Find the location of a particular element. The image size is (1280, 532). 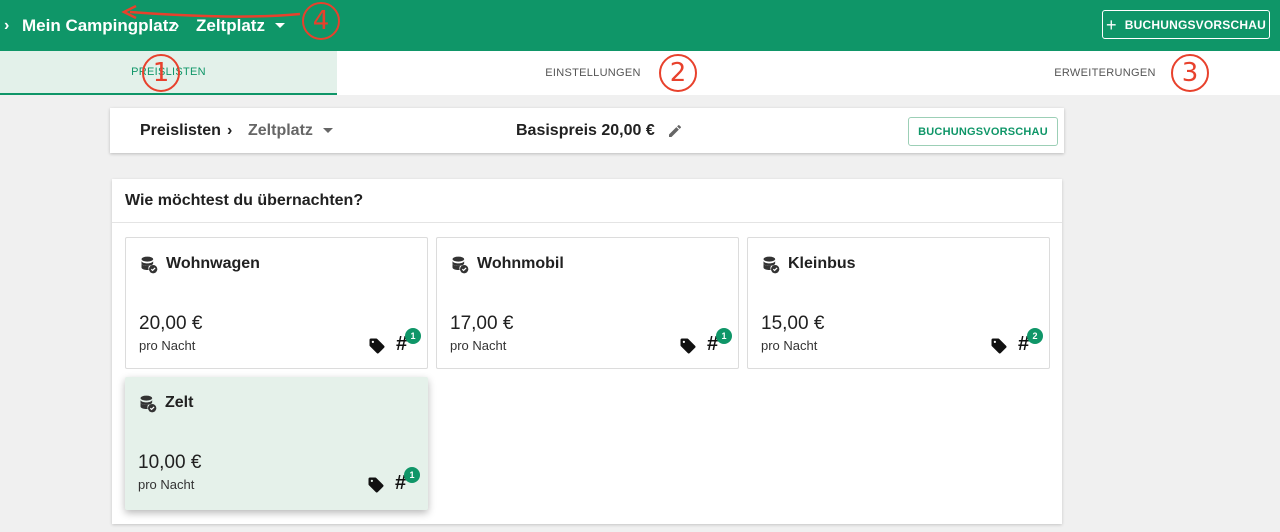

item-price: 15,00 € is located at coordinates (793, 323).